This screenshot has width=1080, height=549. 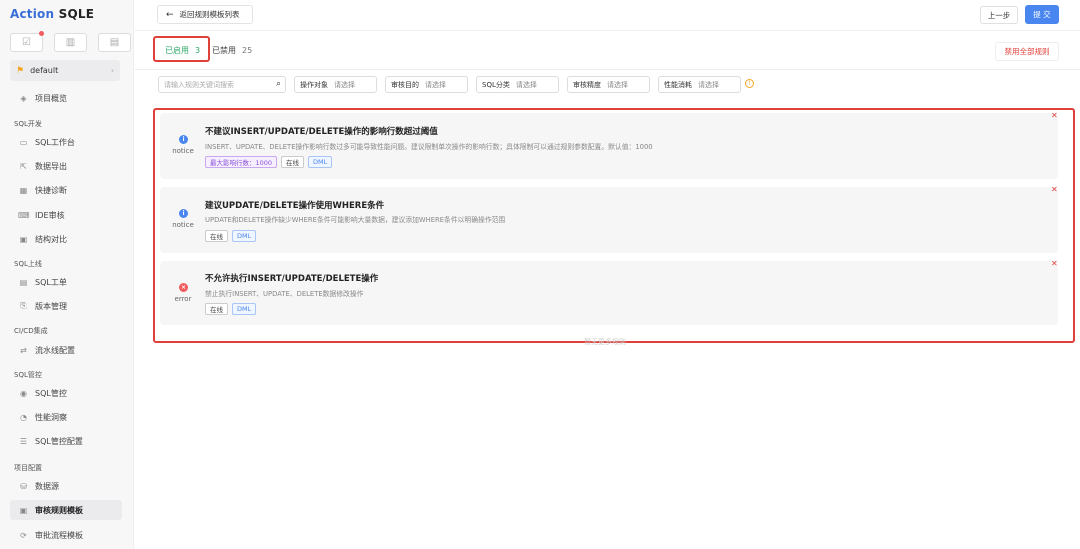 What do you see at coordinates (181, 49) in the screenshot?
I see `tab-highlight-box` at bounding box center [181, 49].